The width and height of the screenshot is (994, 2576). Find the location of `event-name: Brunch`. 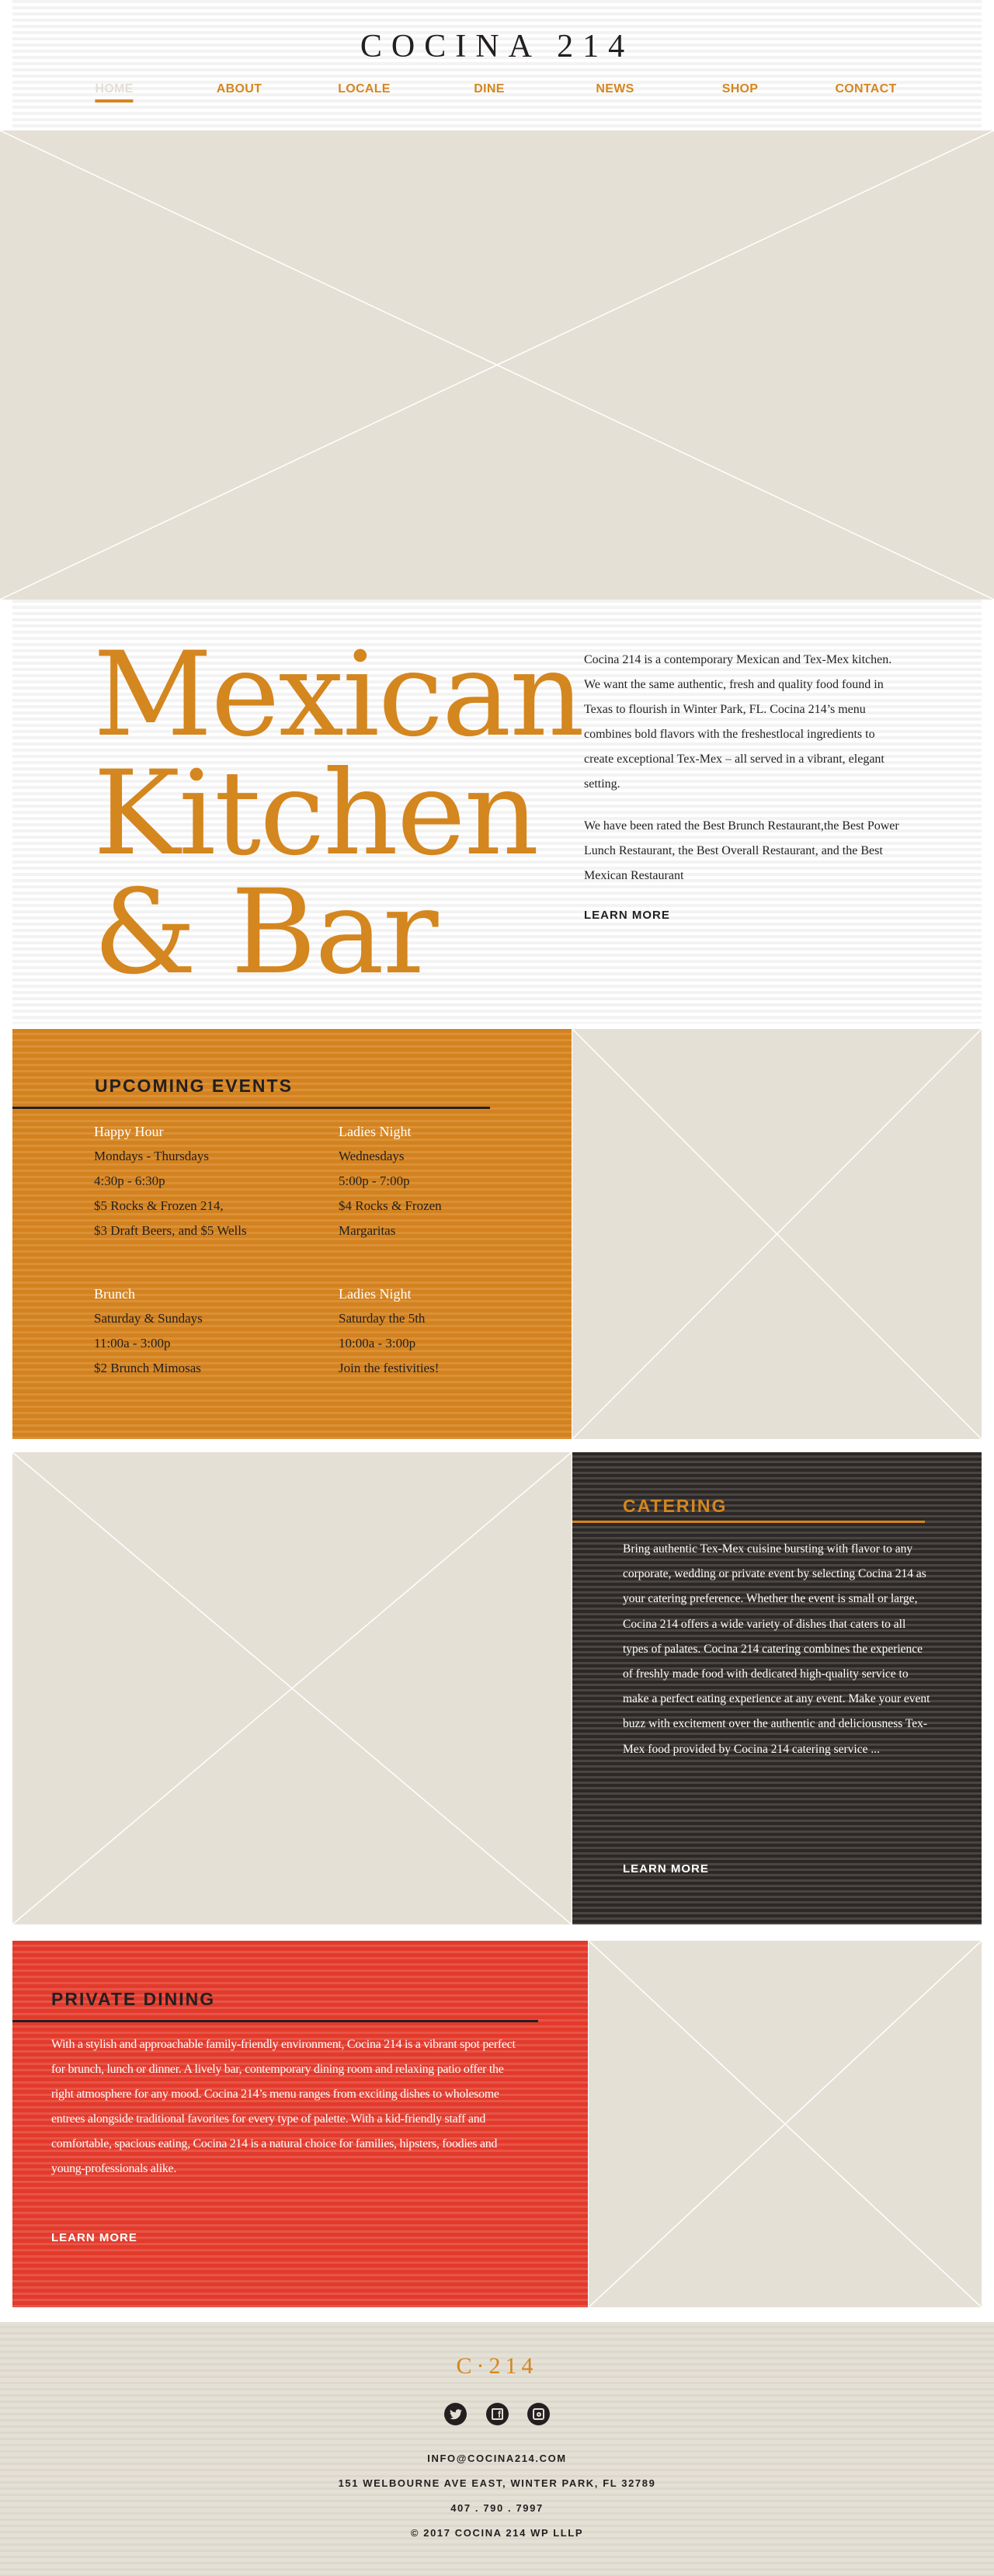

event-name: Brunch is located at coordinates (115, 1294).